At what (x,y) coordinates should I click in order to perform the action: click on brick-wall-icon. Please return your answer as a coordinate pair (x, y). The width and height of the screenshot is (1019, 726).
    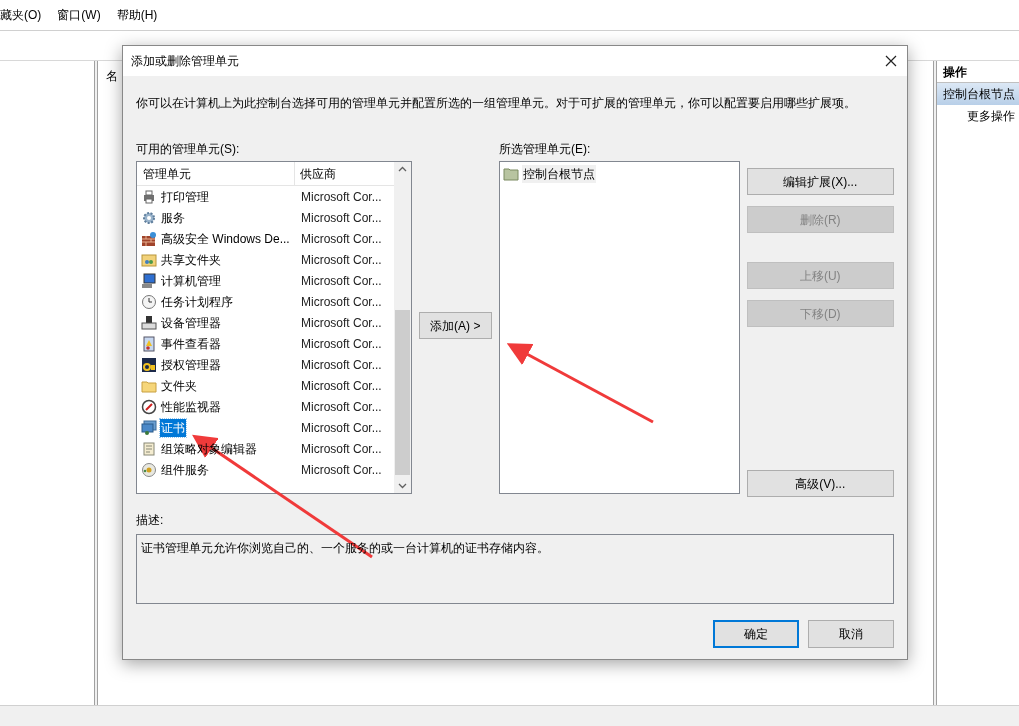
    Looking at the image, I should click on (149, 238).